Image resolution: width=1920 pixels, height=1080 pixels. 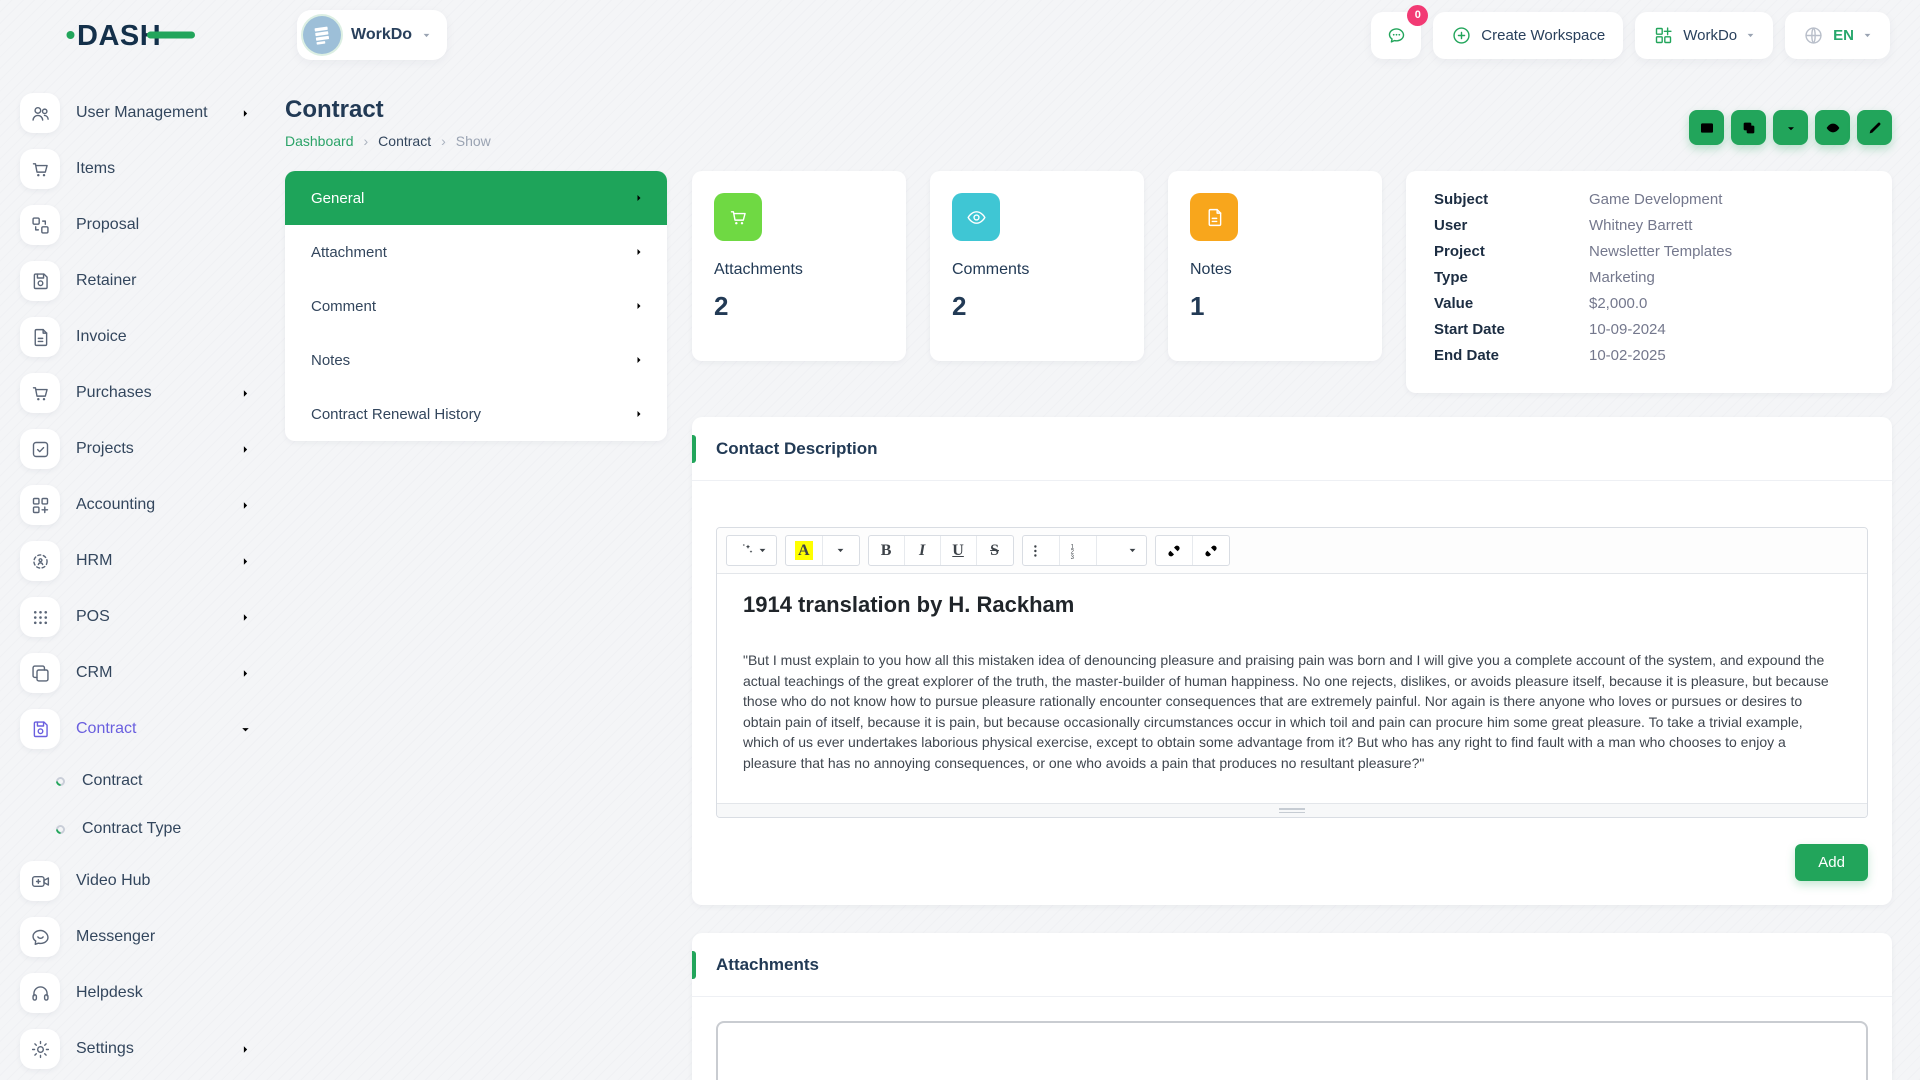 I want to click on tab-comment: Comment, so click(x=476, y=306).